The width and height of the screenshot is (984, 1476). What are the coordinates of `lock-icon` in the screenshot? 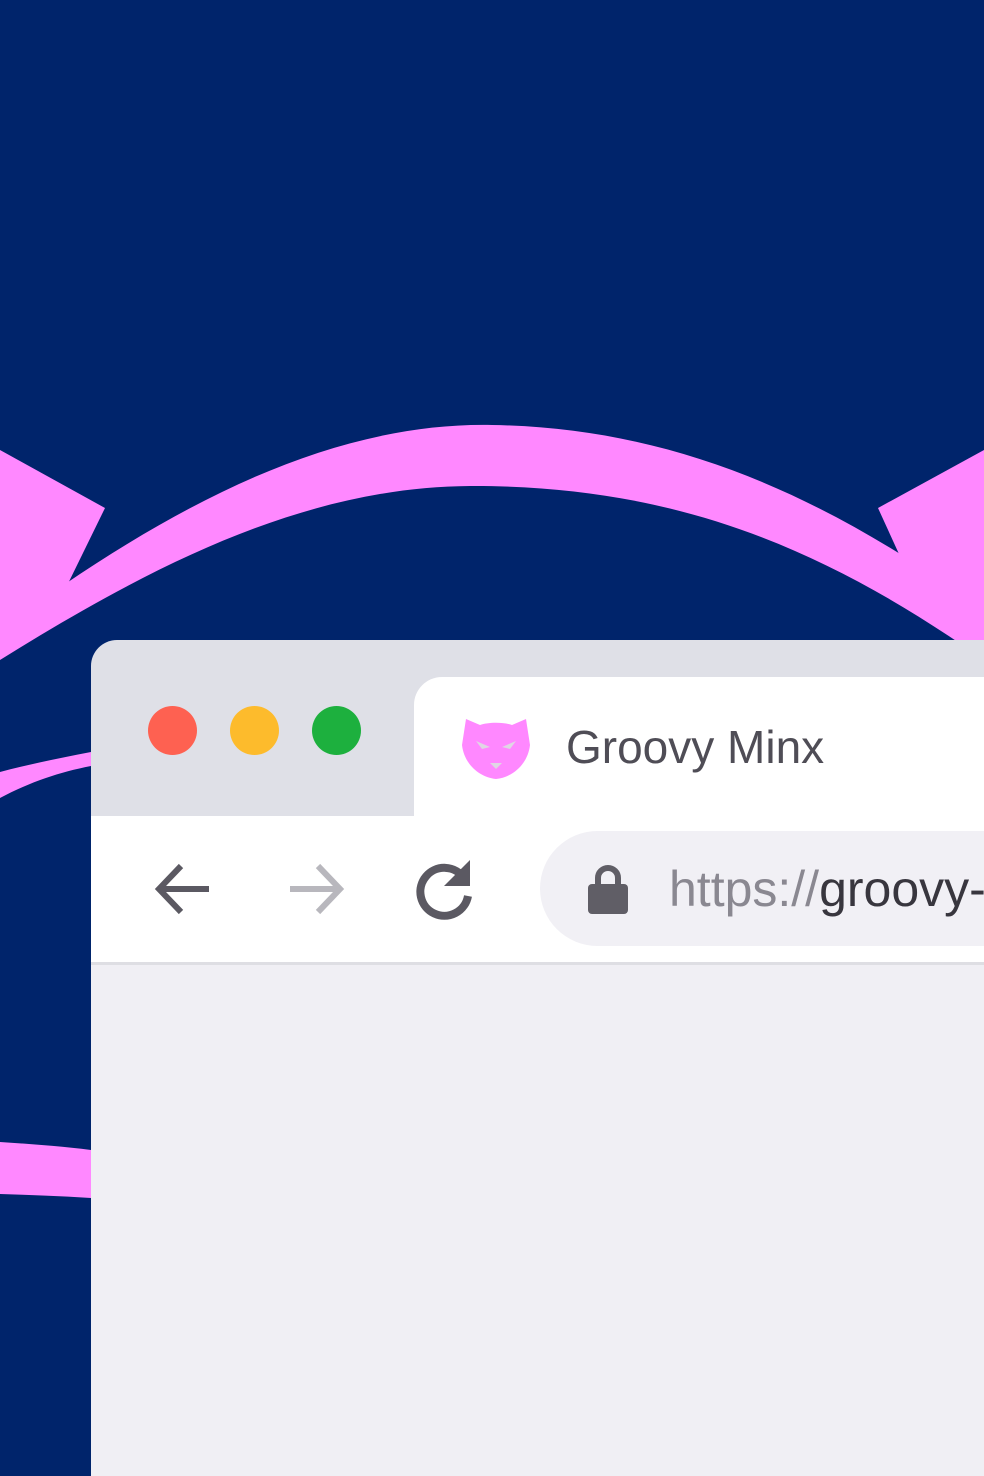 It's located at (608, 889).